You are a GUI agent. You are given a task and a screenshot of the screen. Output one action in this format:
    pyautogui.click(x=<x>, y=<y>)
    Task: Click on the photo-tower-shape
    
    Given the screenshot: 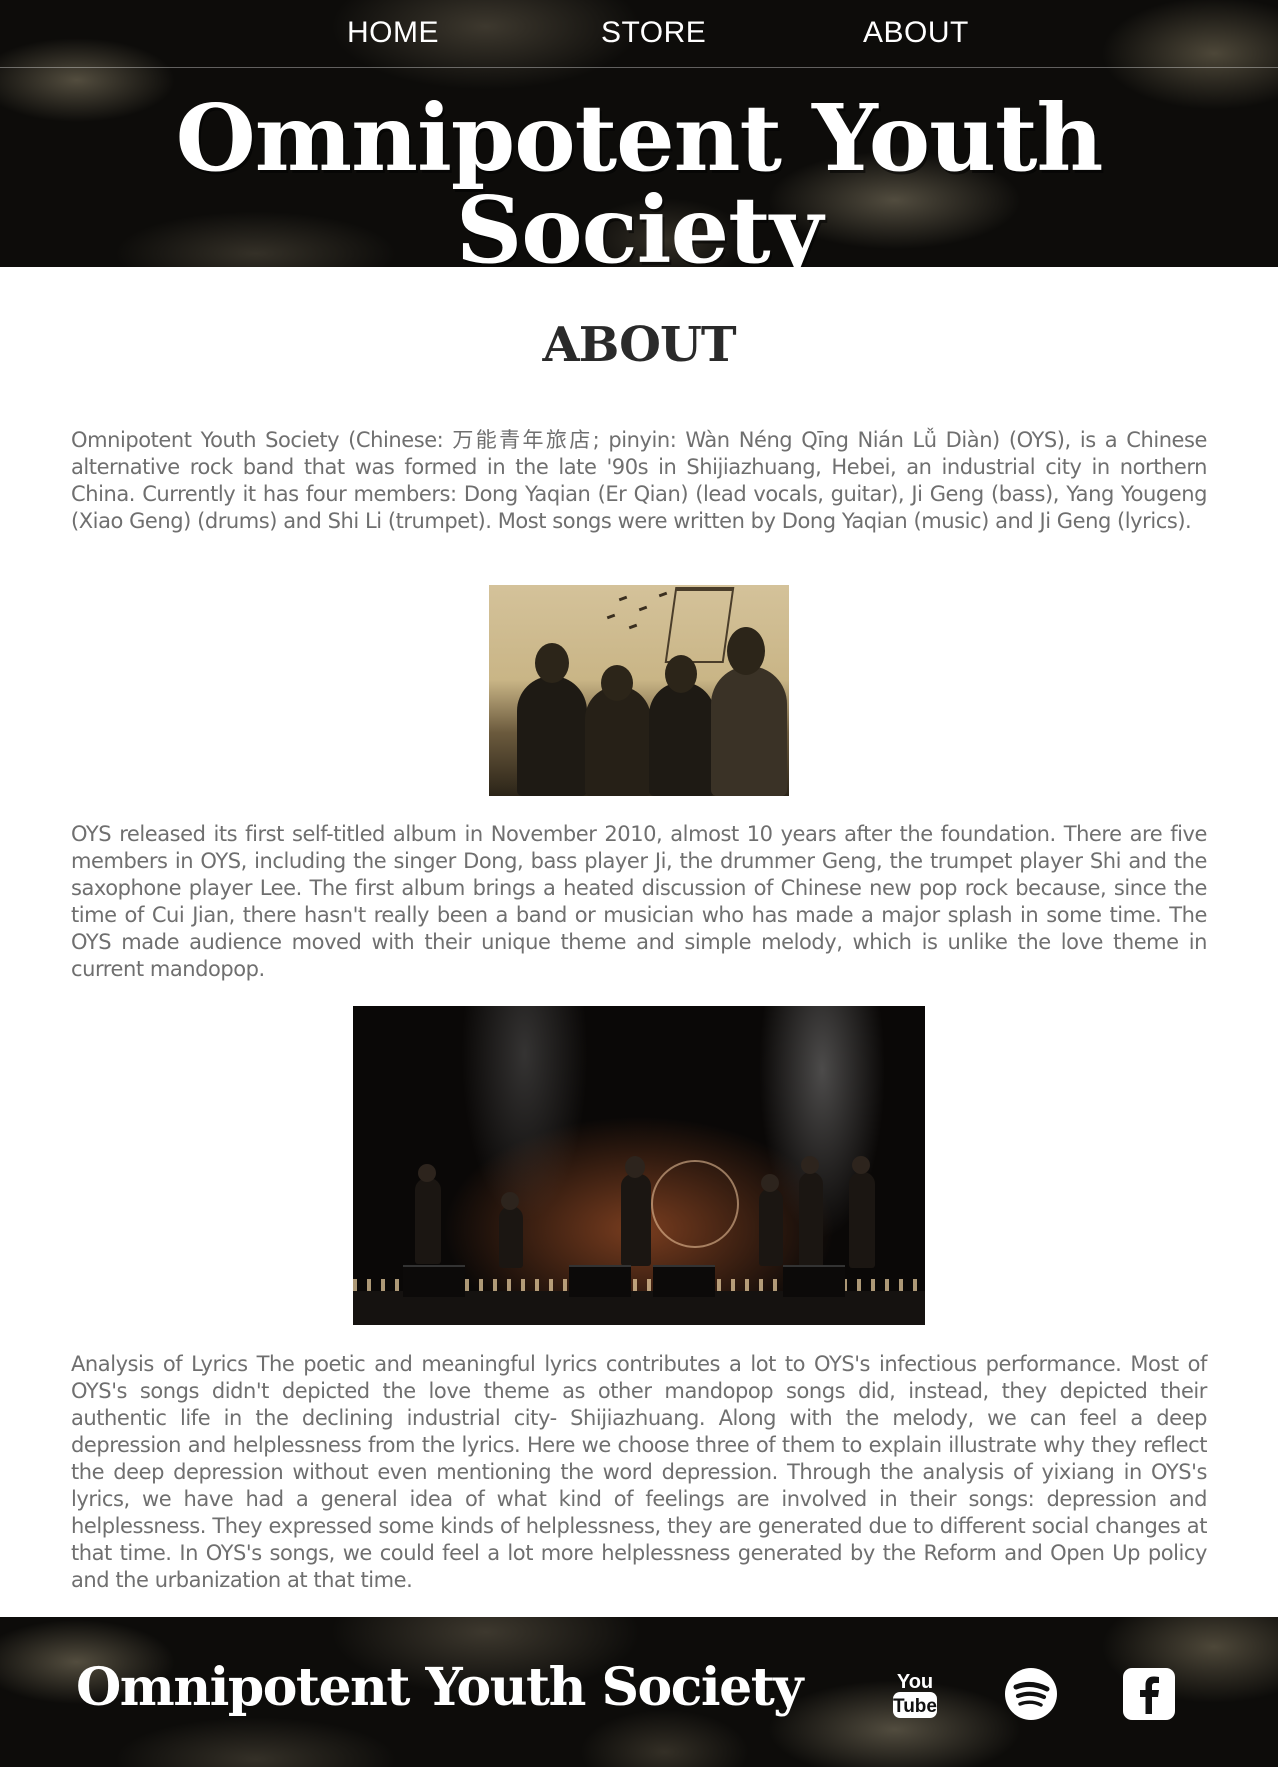 What is the action you would take?
    pyautogui.click(x=699, y=625)
    